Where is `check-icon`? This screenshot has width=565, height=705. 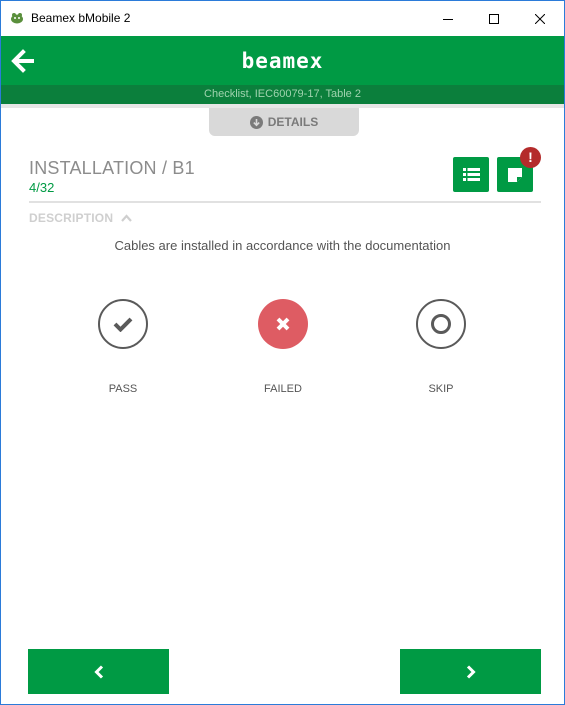
check-icon is located at coordinates (123, 324).